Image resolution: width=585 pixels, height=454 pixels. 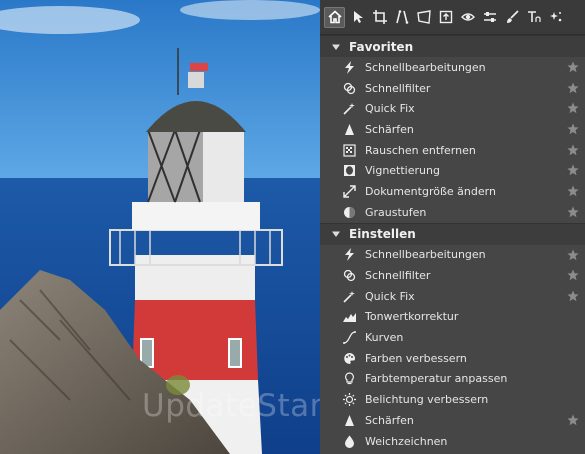 I want to click on straighten-icon, so click(x=401, y=17).